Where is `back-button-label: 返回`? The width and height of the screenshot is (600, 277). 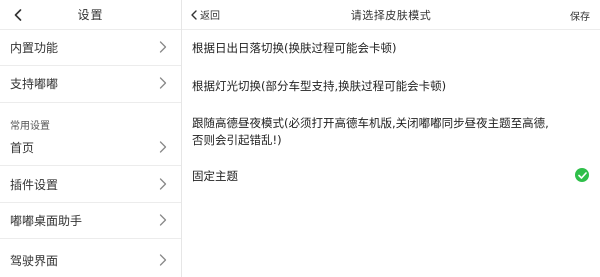
back-button-label: 返回 is located at coordinates (210, 16).